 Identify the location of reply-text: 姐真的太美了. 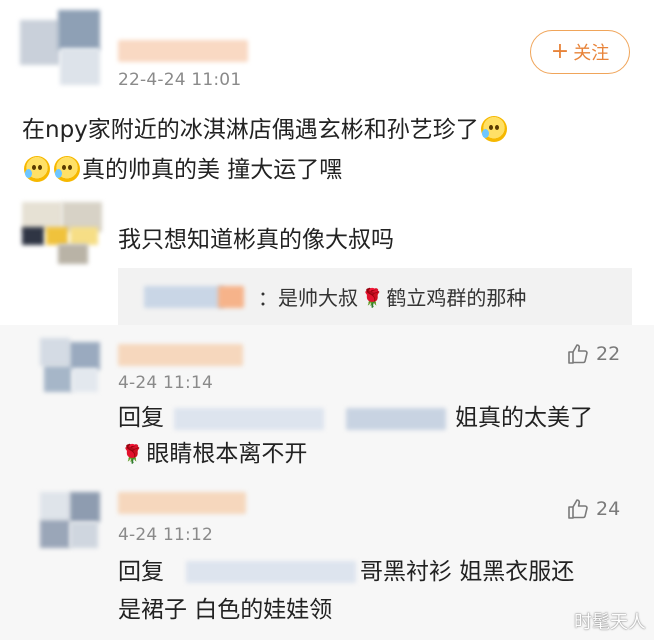
(524, 418).